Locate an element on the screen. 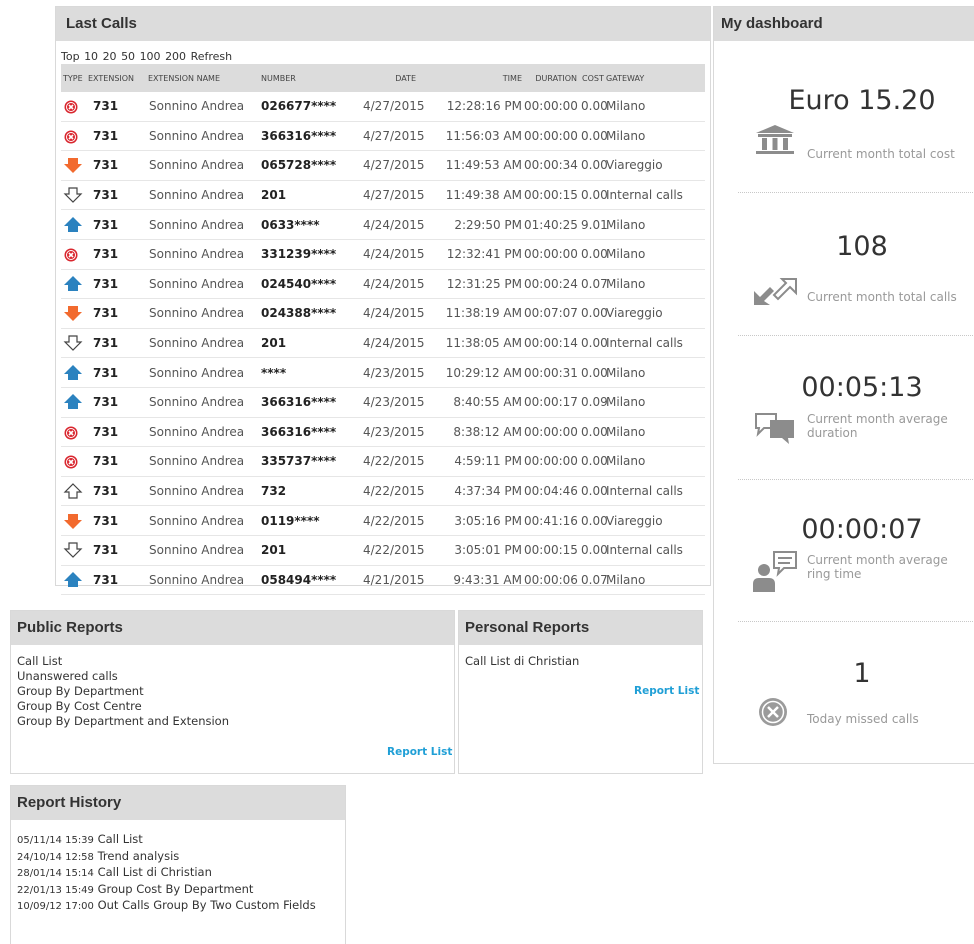 This screenshot has width=974, height=944. kpi-label: Current month total calls is located at coordinates (882, 297).